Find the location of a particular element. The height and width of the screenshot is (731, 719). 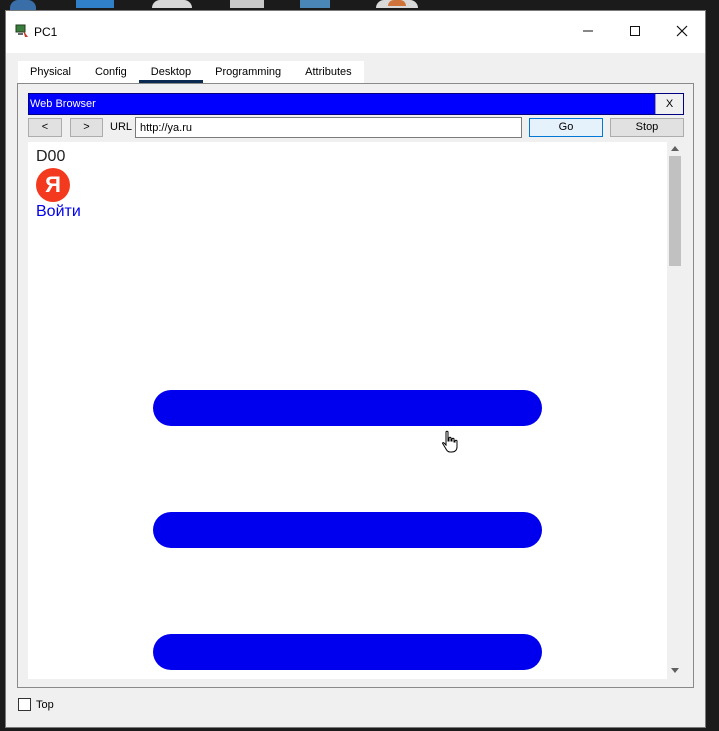

url-input is located at coordinates (328, 127).